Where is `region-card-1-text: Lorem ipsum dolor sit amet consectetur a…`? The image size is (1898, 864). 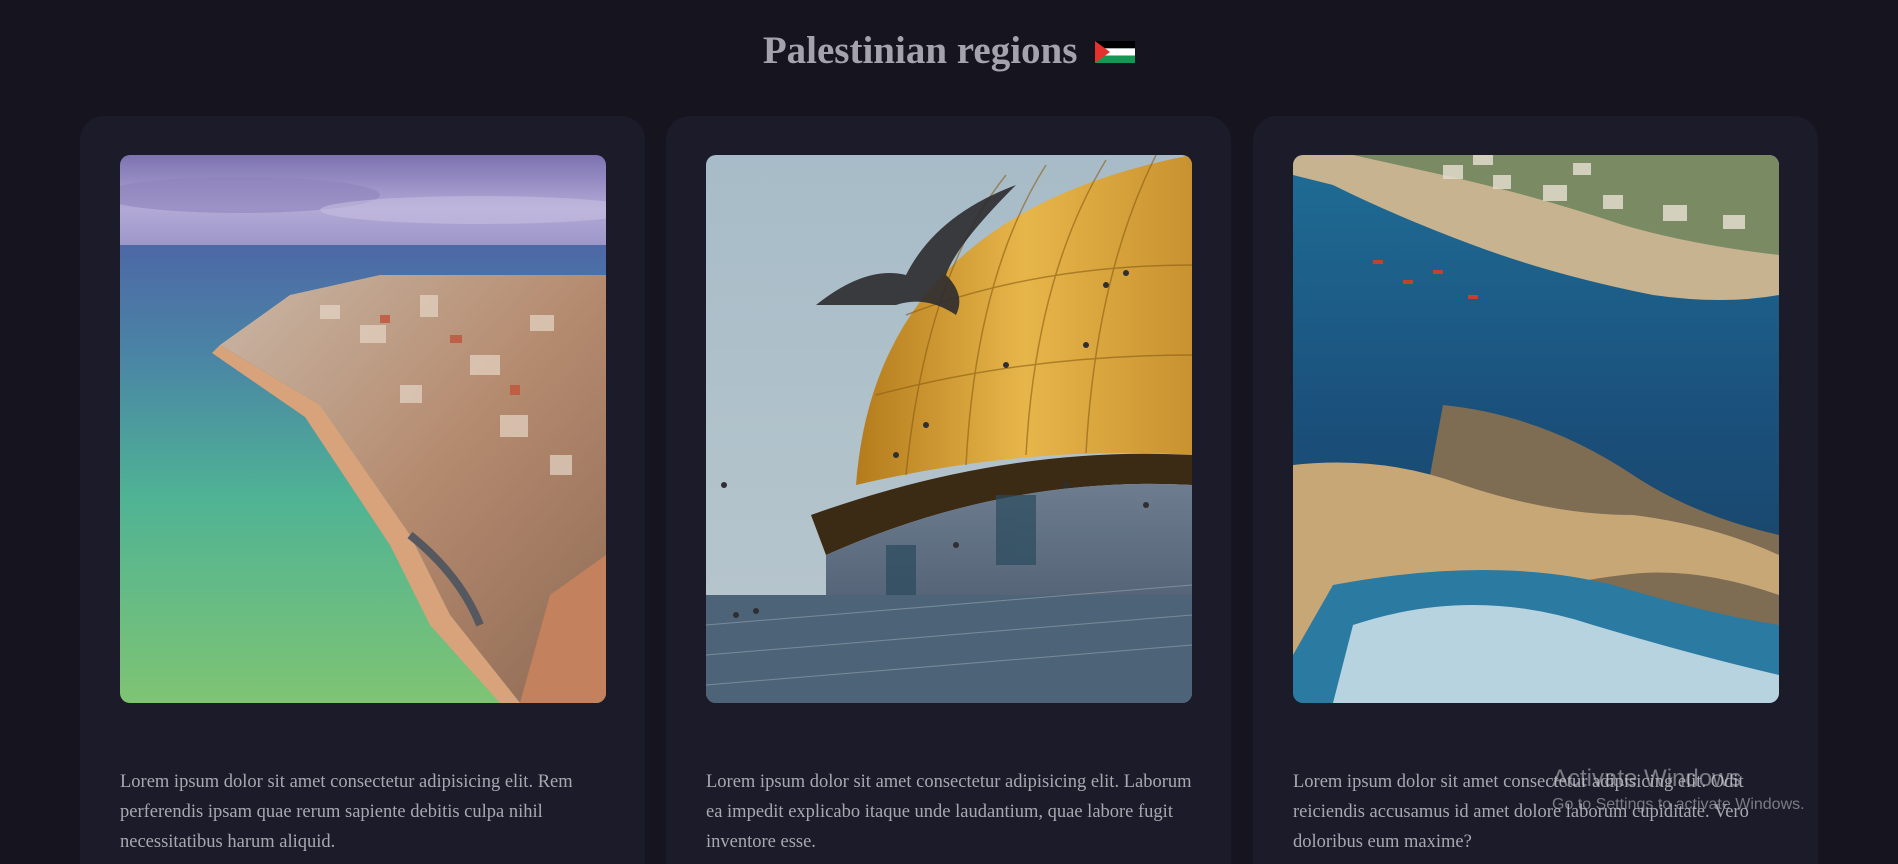 region-card-1-text: Lorem ipsum dolor sit amet consectetur a… is located at coordinates (346, 812).